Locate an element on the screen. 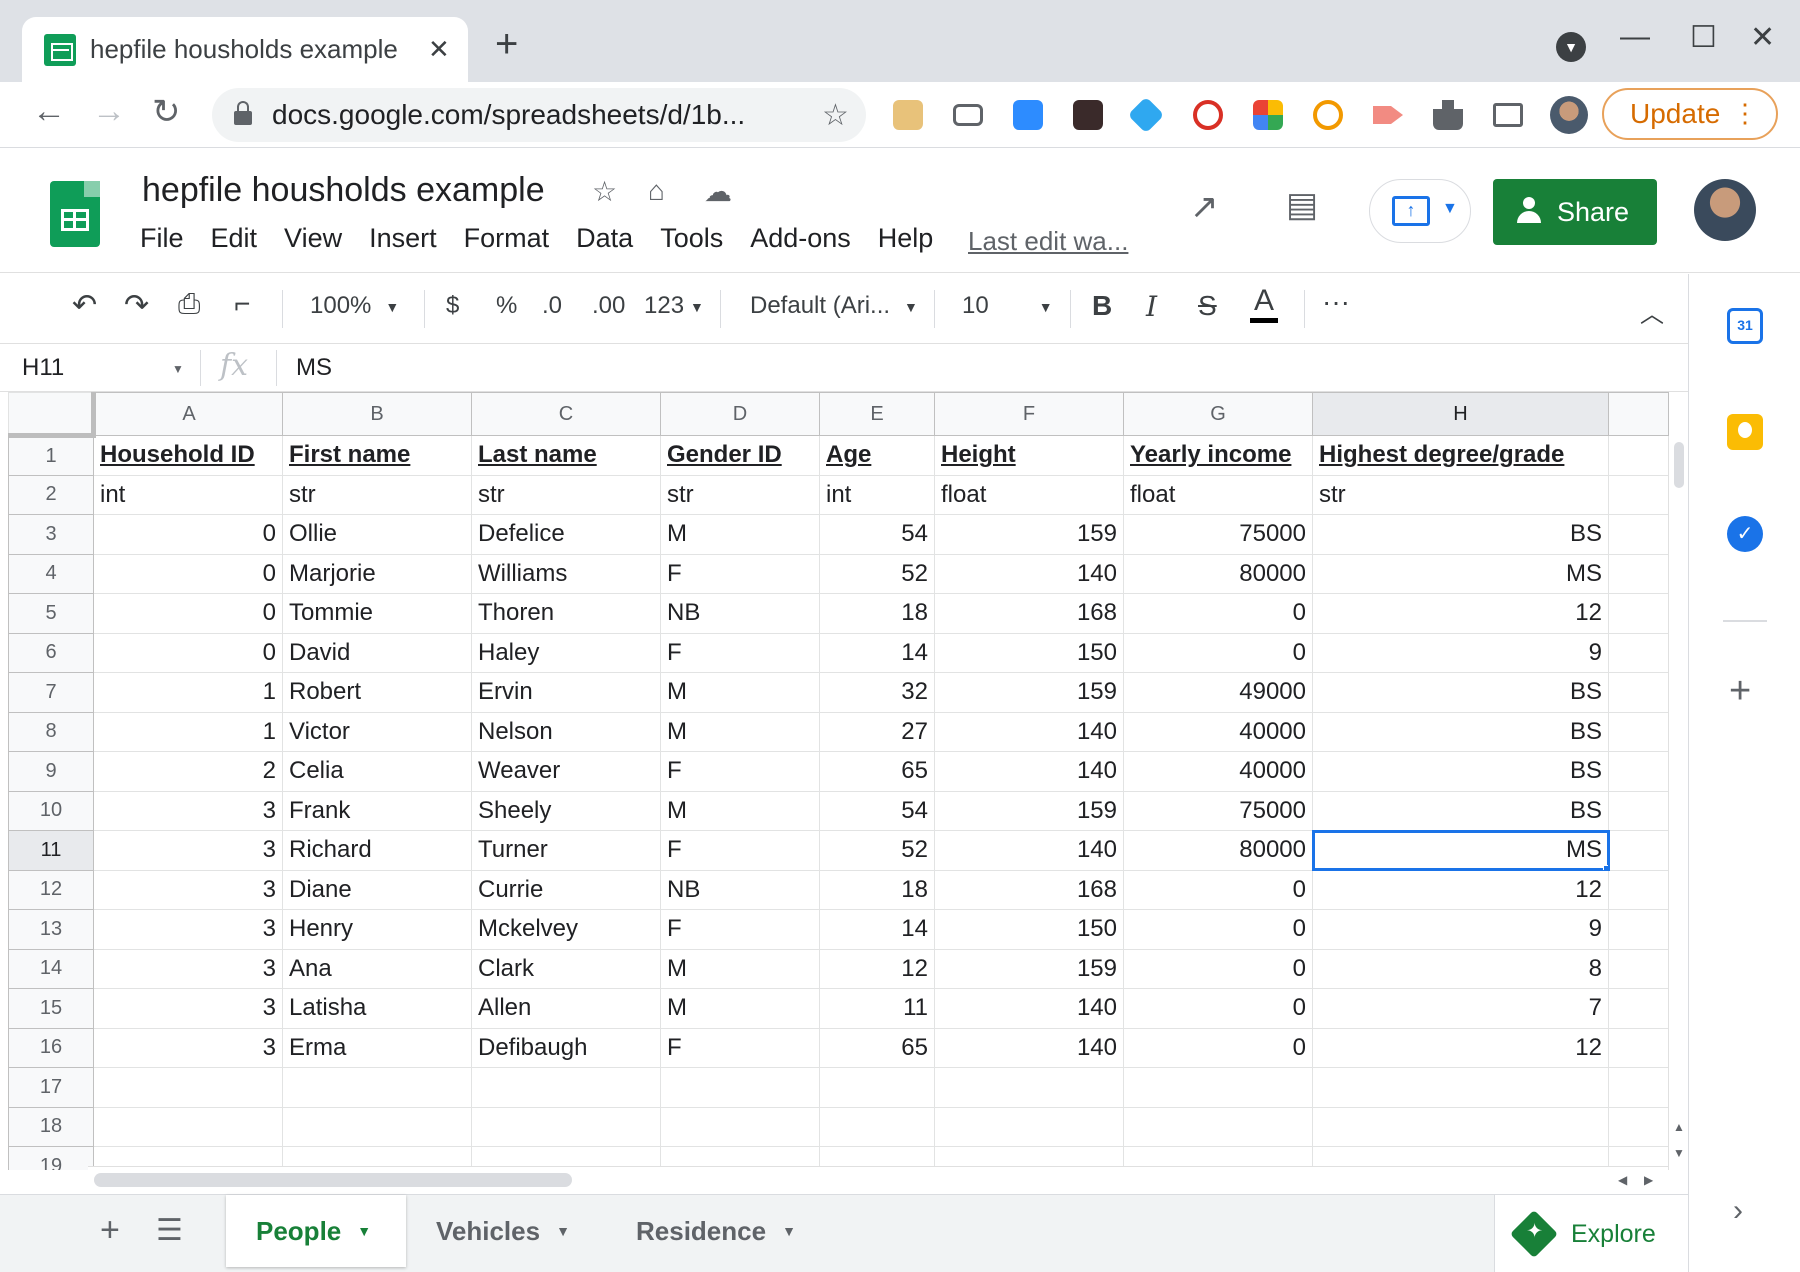  reload-icon: ↻ is located at coordinates (166, 112).